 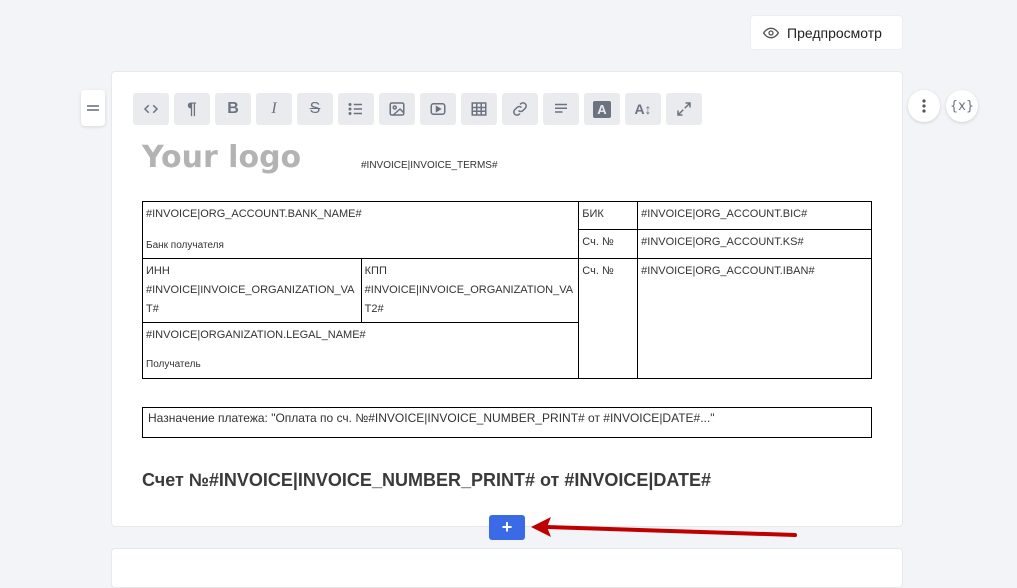 I want to click on paragraph-button: ¶, so click(x=192, y=109).